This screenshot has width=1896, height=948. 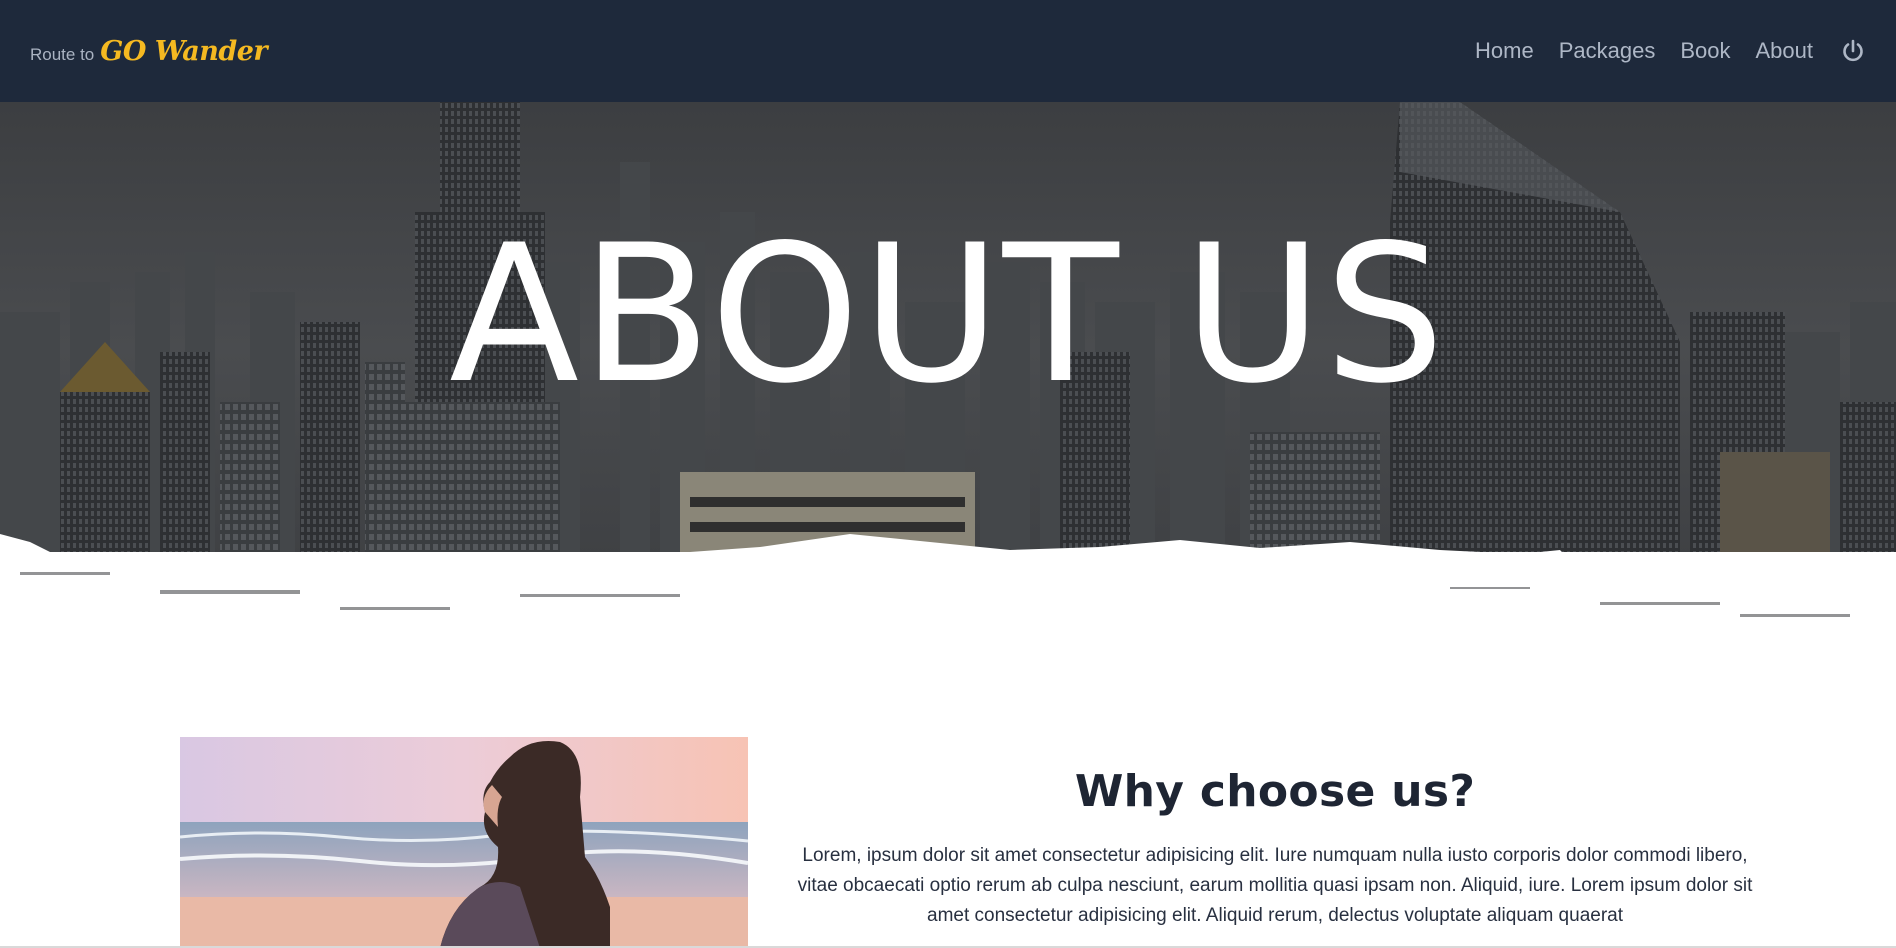 What do you see at coordinates (1275, 791) in the screenshot?
I see `section-title: Why choose us?` at bounding box center [1275, 791].